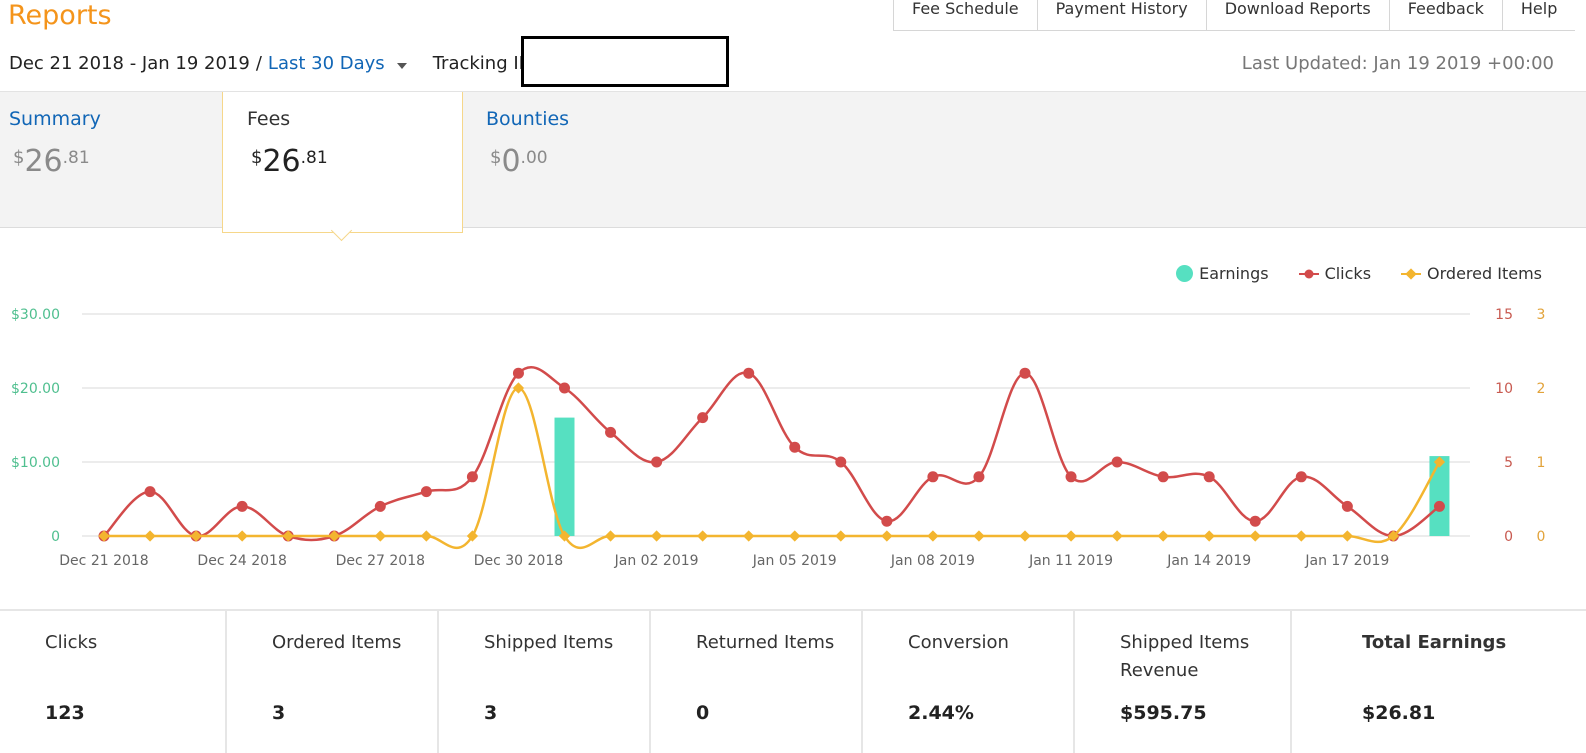 This screenshot has width=1586, height=753. Describe the element at coordinates (60, 15) in the screenshot. I see `page-title: Reports` at that location.